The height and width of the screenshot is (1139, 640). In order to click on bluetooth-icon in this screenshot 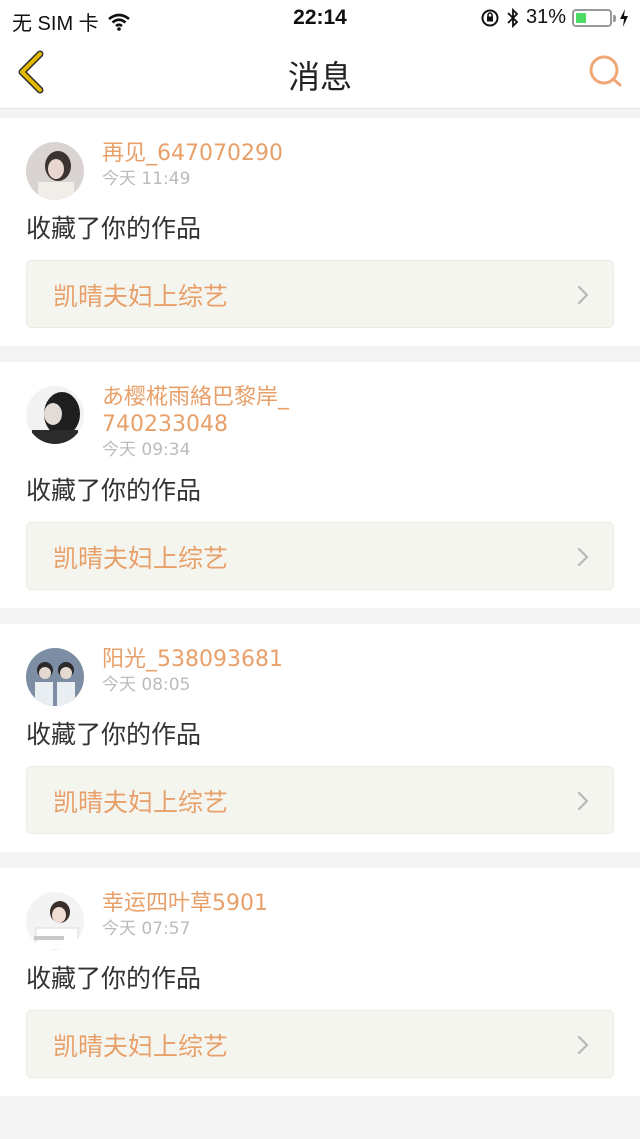, I will do `click(513, 17)`.